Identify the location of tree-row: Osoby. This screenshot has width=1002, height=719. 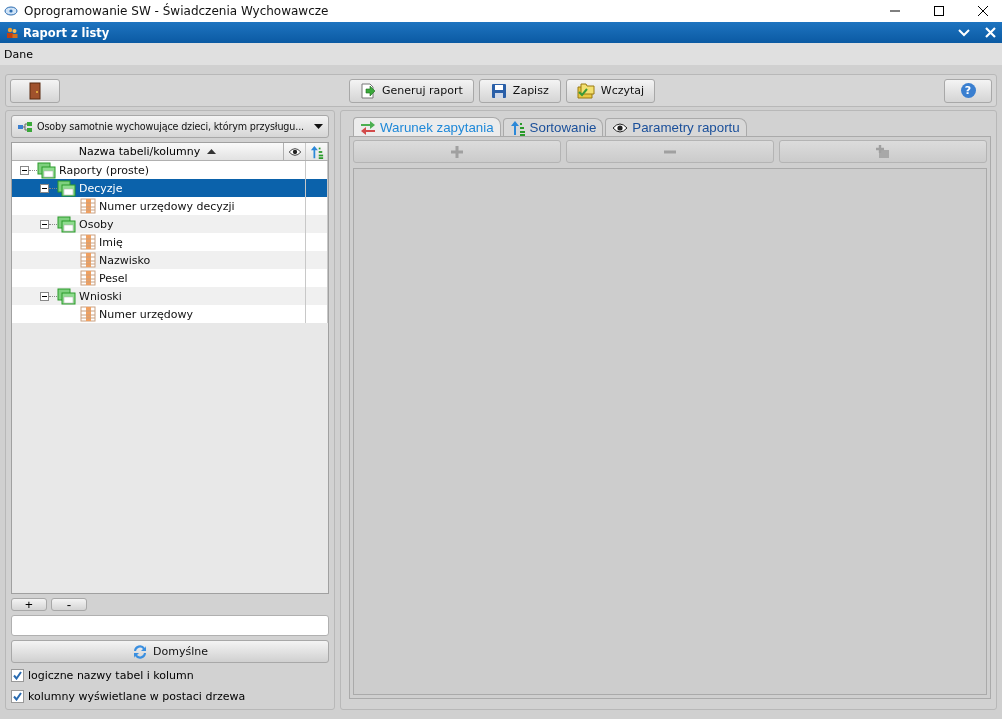
(170, 224).